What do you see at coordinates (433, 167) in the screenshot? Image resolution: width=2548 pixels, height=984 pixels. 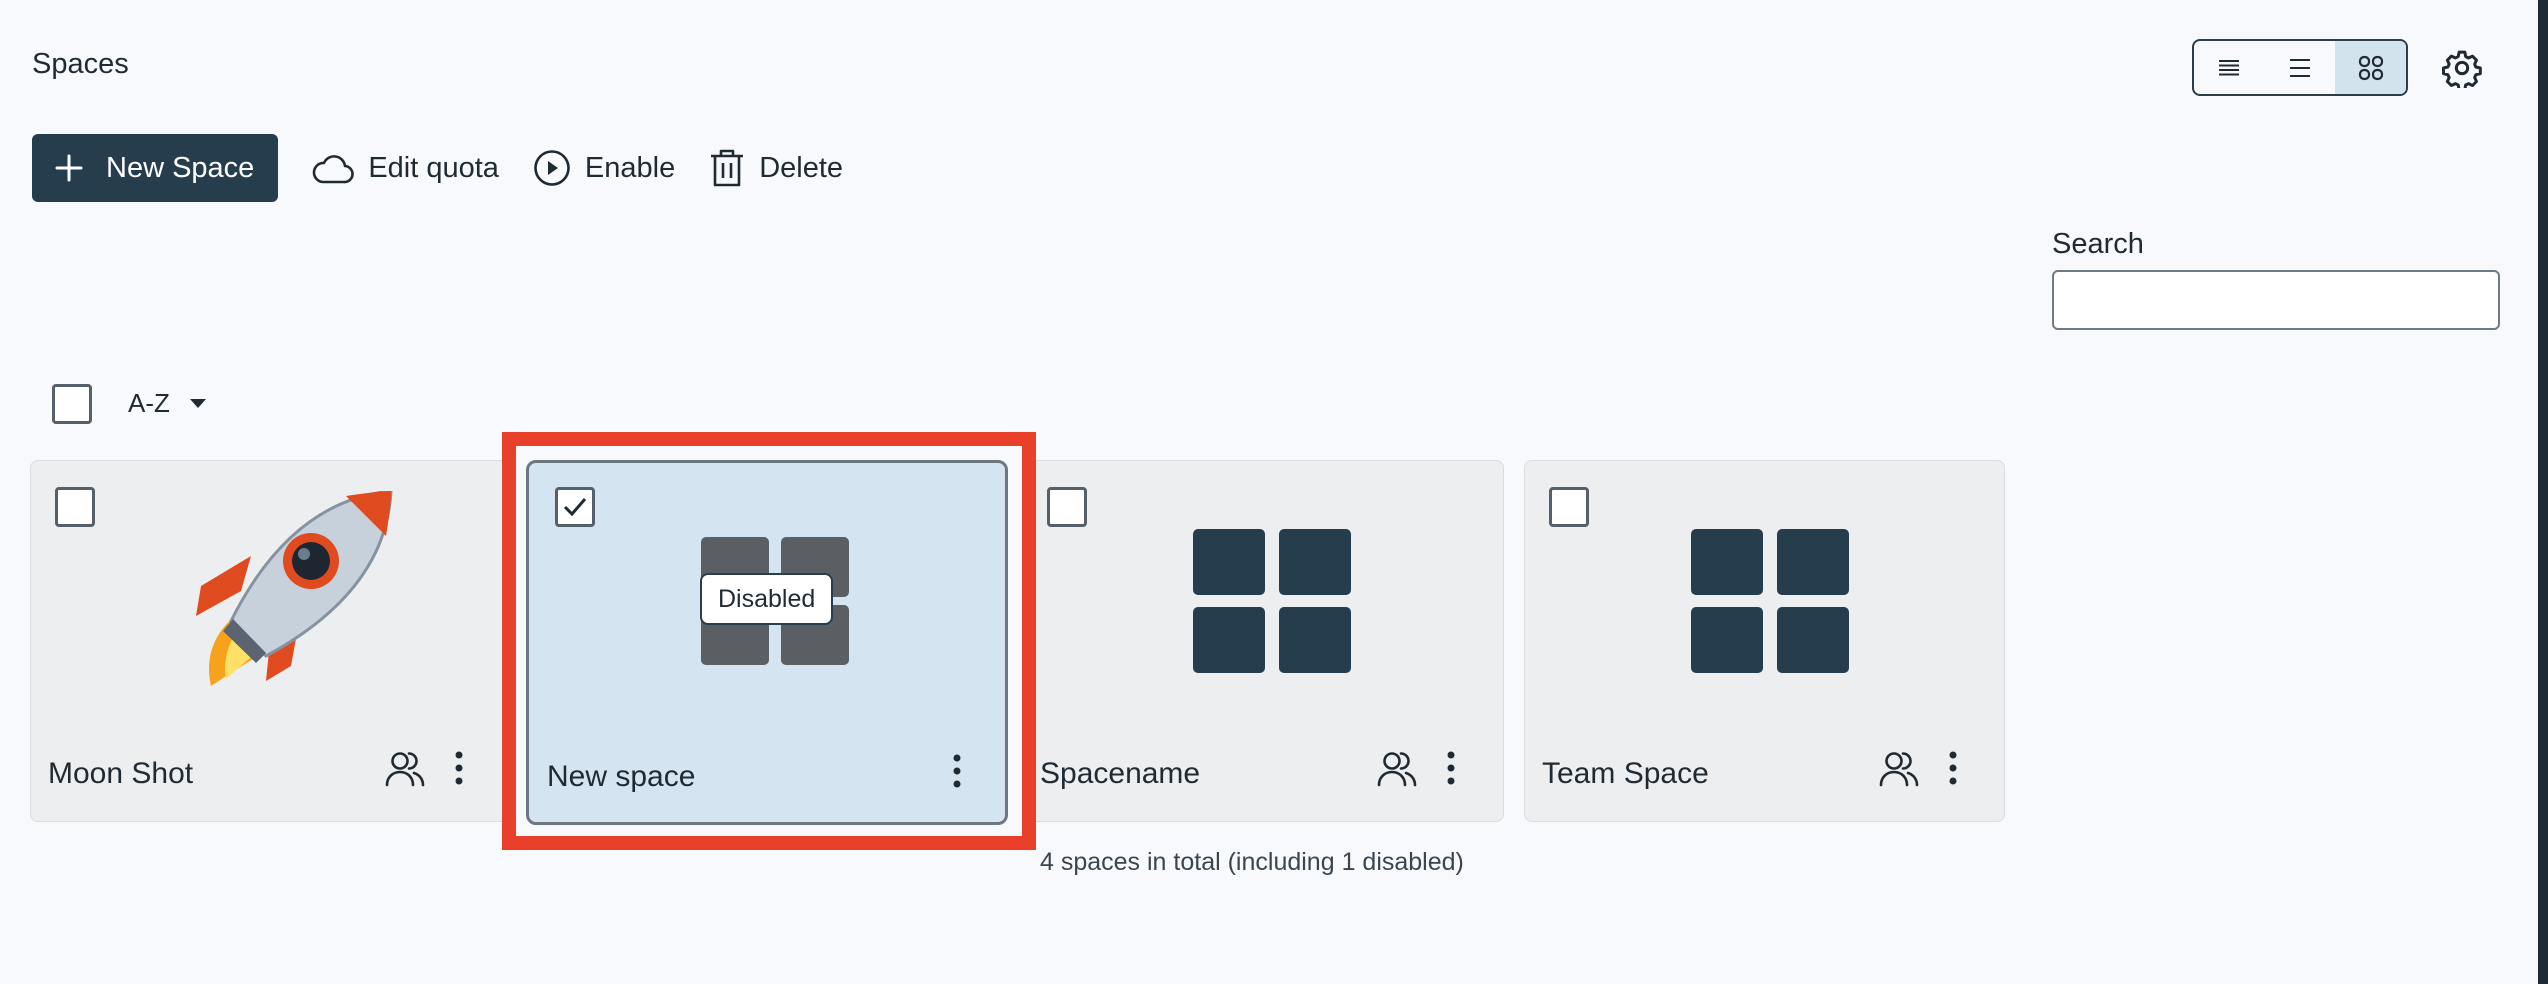 I see `edit-quota-label: Edit quota` at bounding box center [433, 167].